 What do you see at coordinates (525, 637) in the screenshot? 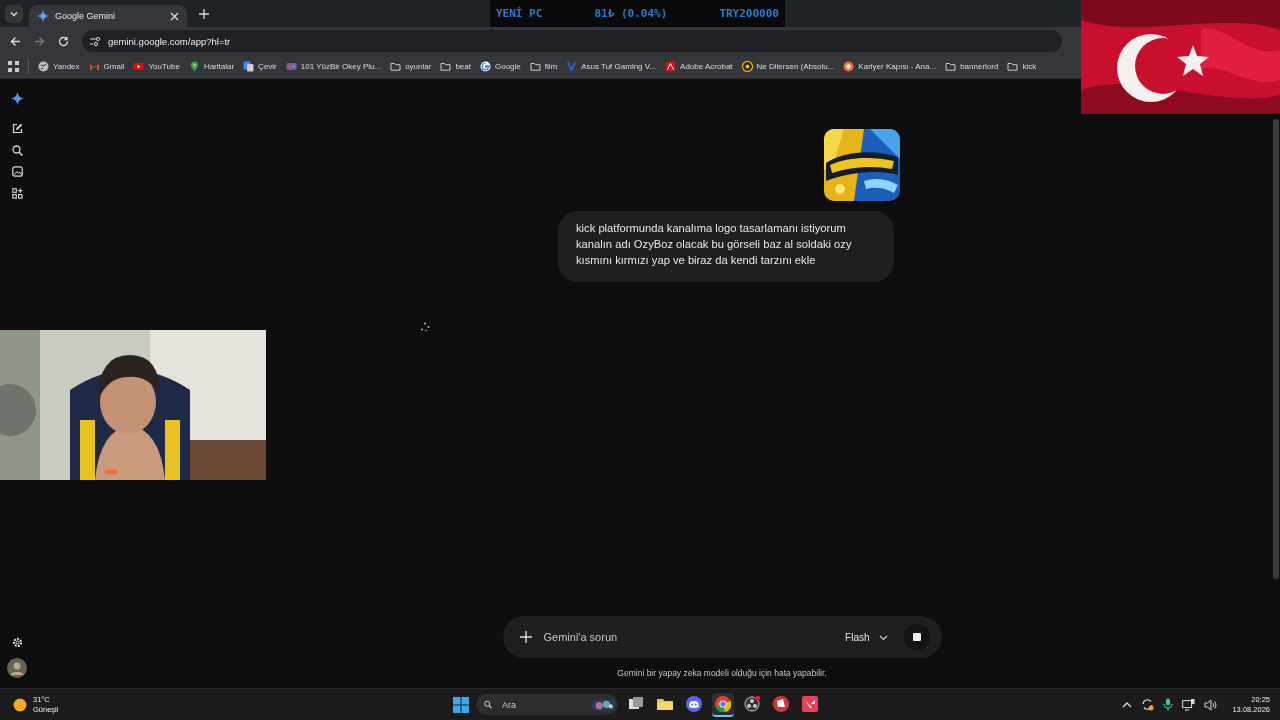
I see `add-icon` at bounding box center [525, 637].